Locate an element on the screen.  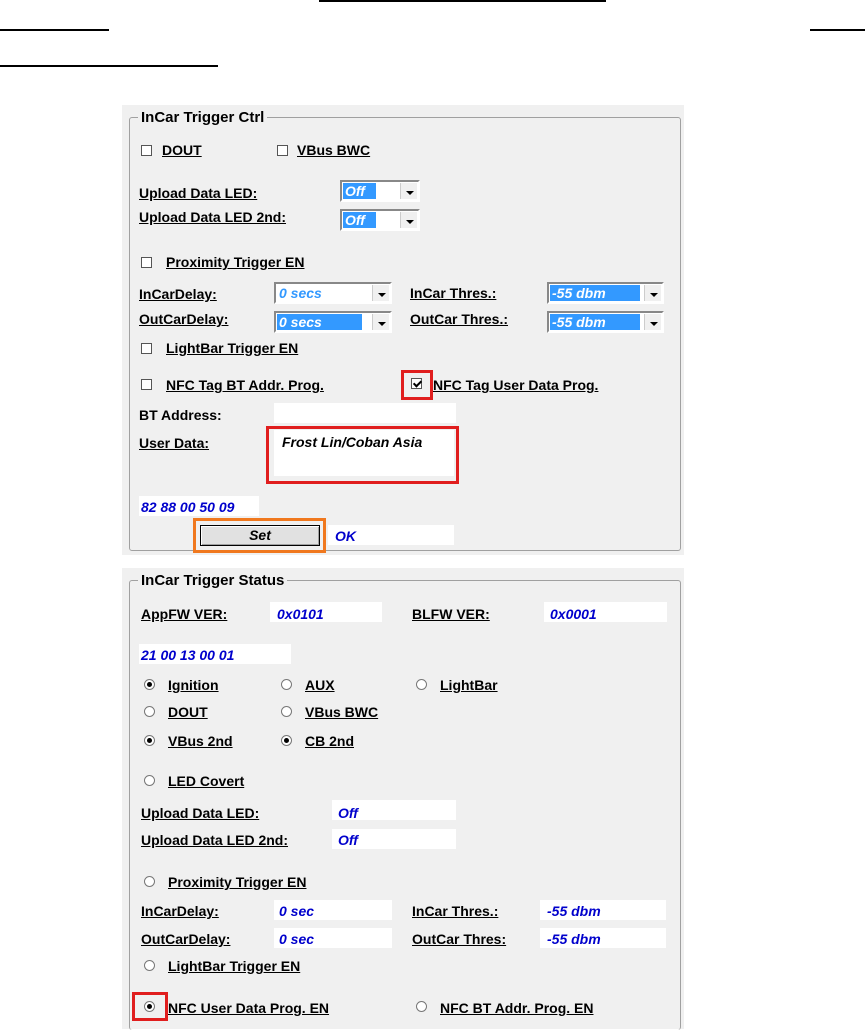
status-upload-led2-value: Off is located at coordinates (348, 840).